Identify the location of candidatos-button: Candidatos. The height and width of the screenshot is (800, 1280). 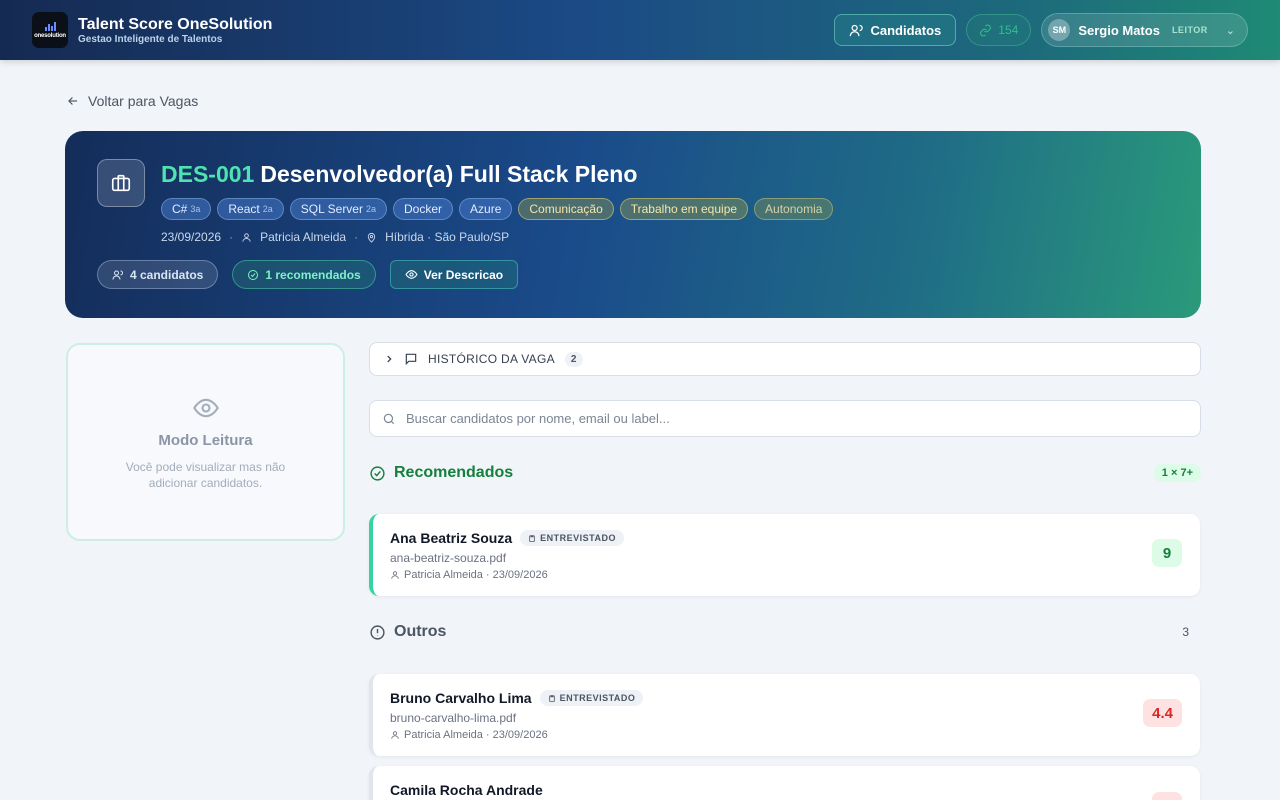
(895, 30).